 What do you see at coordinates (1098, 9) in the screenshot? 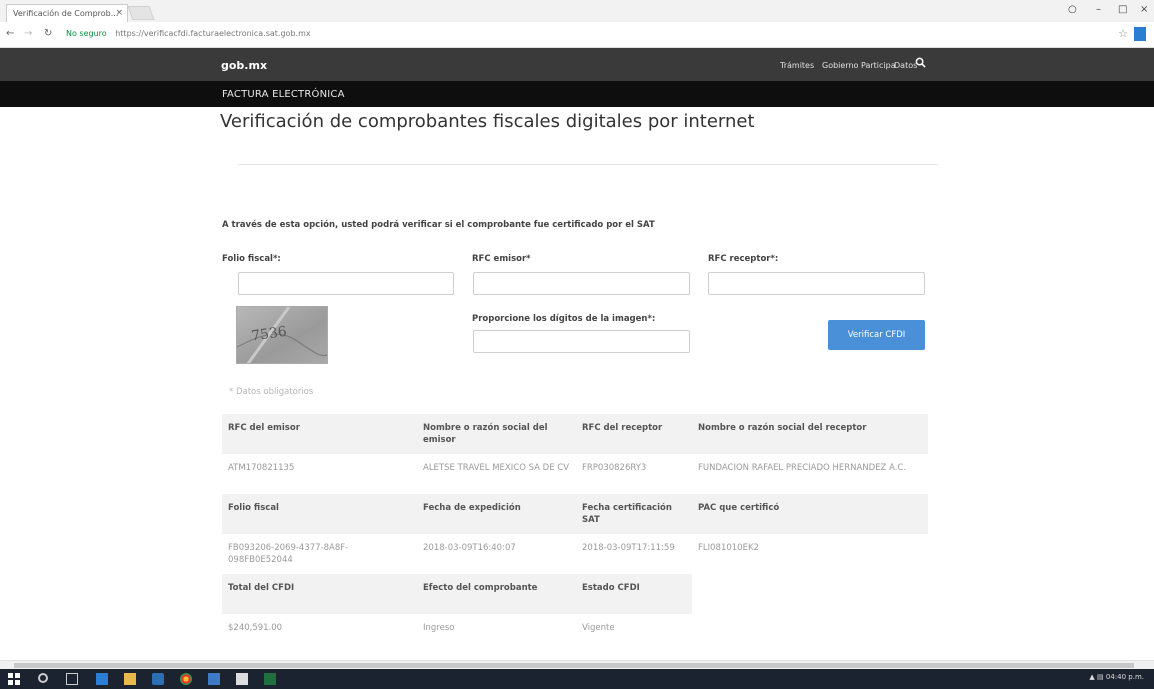
I see `minimize-icon: –` at bounding box center [1098, 9].